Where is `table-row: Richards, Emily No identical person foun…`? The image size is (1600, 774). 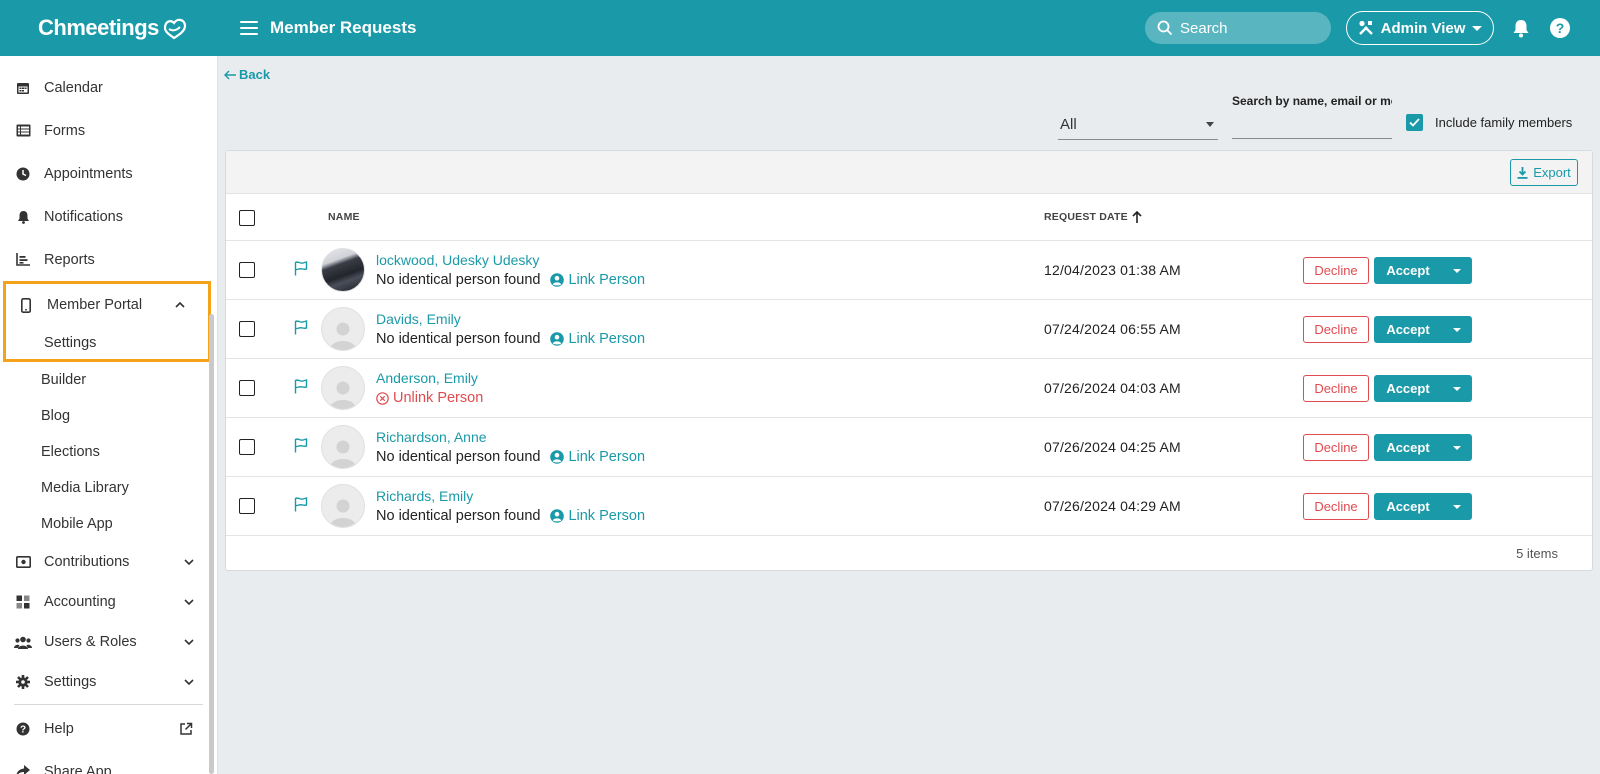 table-row: Richards, Emily No identical person foun… is located at coordinates (909, 506).